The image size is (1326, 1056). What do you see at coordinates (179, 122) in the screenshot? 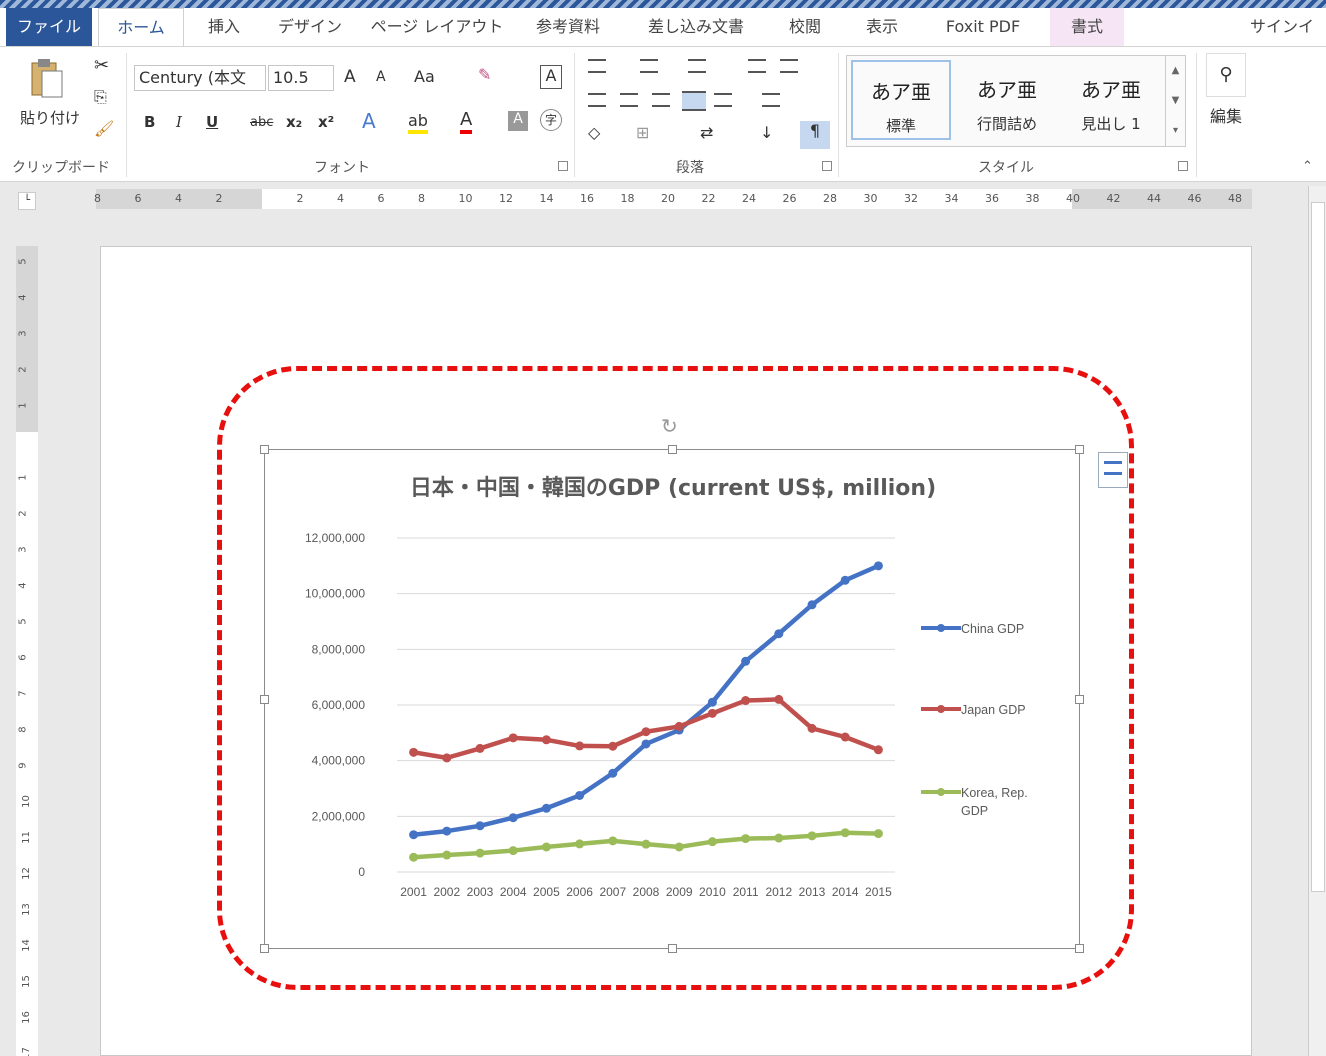
I see `italic-icon: I` at bounding box center [179, 122].